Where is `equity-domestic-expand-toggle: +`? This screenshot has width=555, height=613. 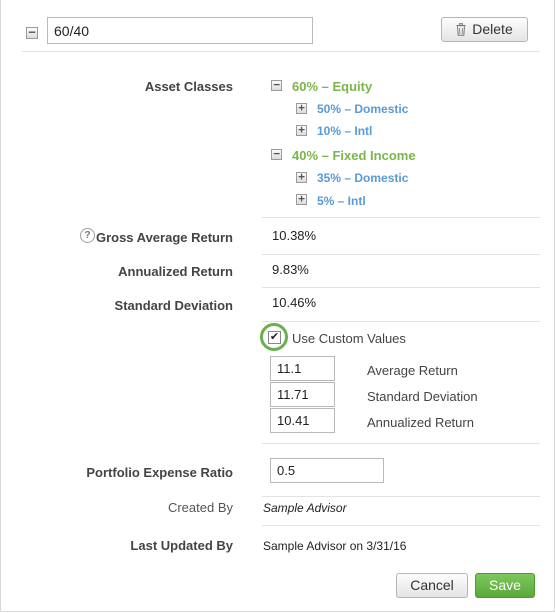
equity-domestic-expand-toggle: + is located at coordinates (301, 108).